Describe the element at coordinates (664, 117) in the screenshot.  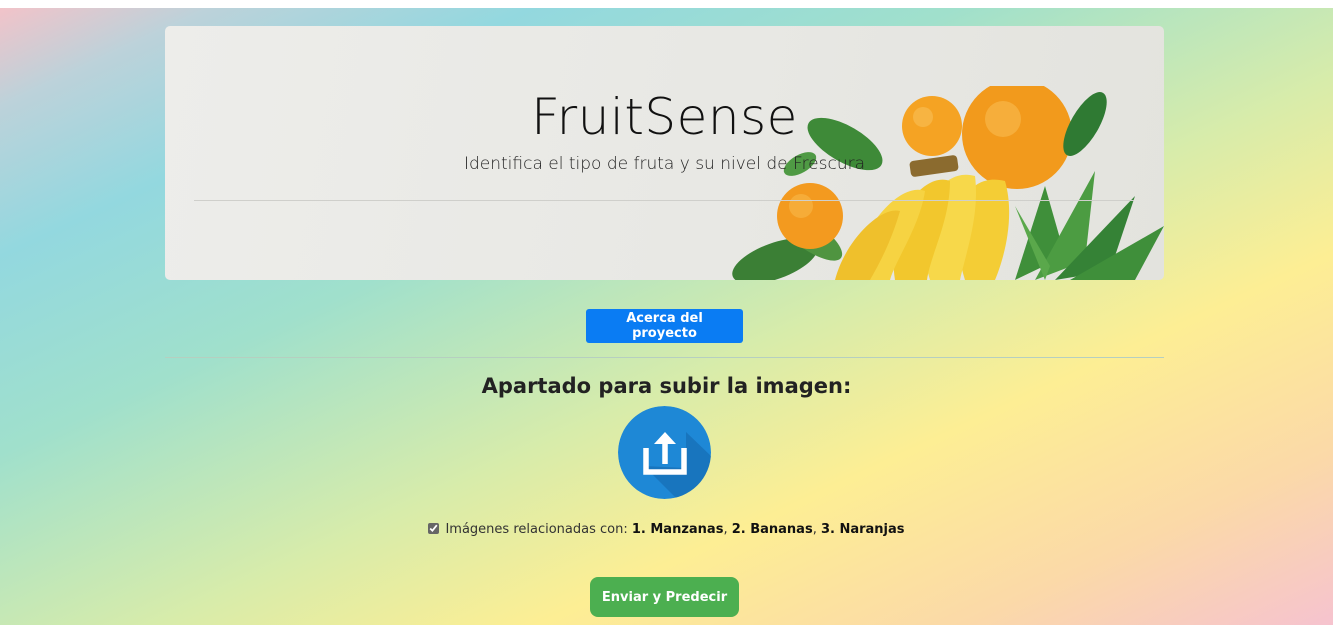
I see `app-title: FruitSense` at that location.